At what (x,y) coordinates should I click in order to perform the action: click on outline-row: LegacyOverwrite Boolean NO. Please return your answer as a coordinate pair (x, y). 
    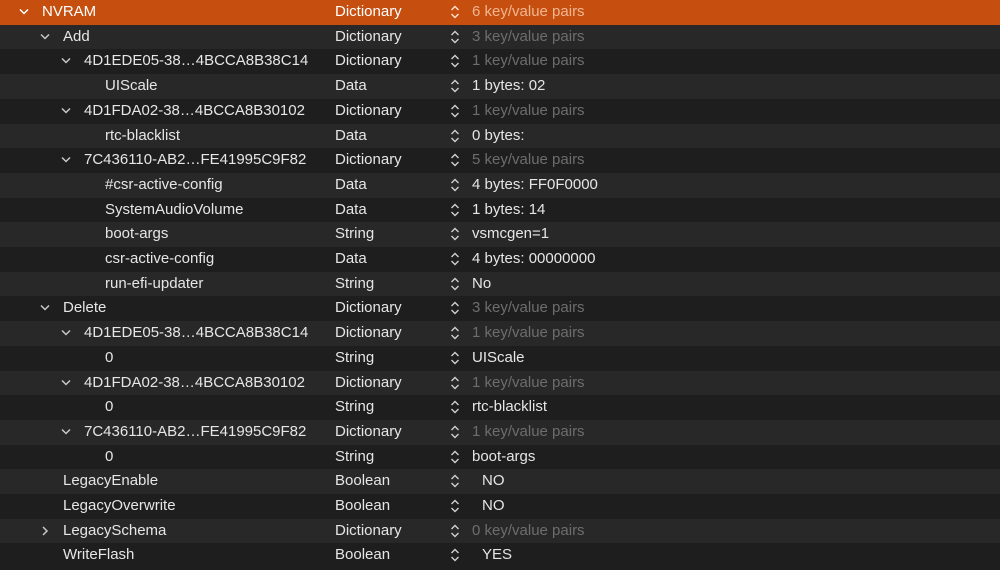
    Looking at the image, I should click on (500, 506).